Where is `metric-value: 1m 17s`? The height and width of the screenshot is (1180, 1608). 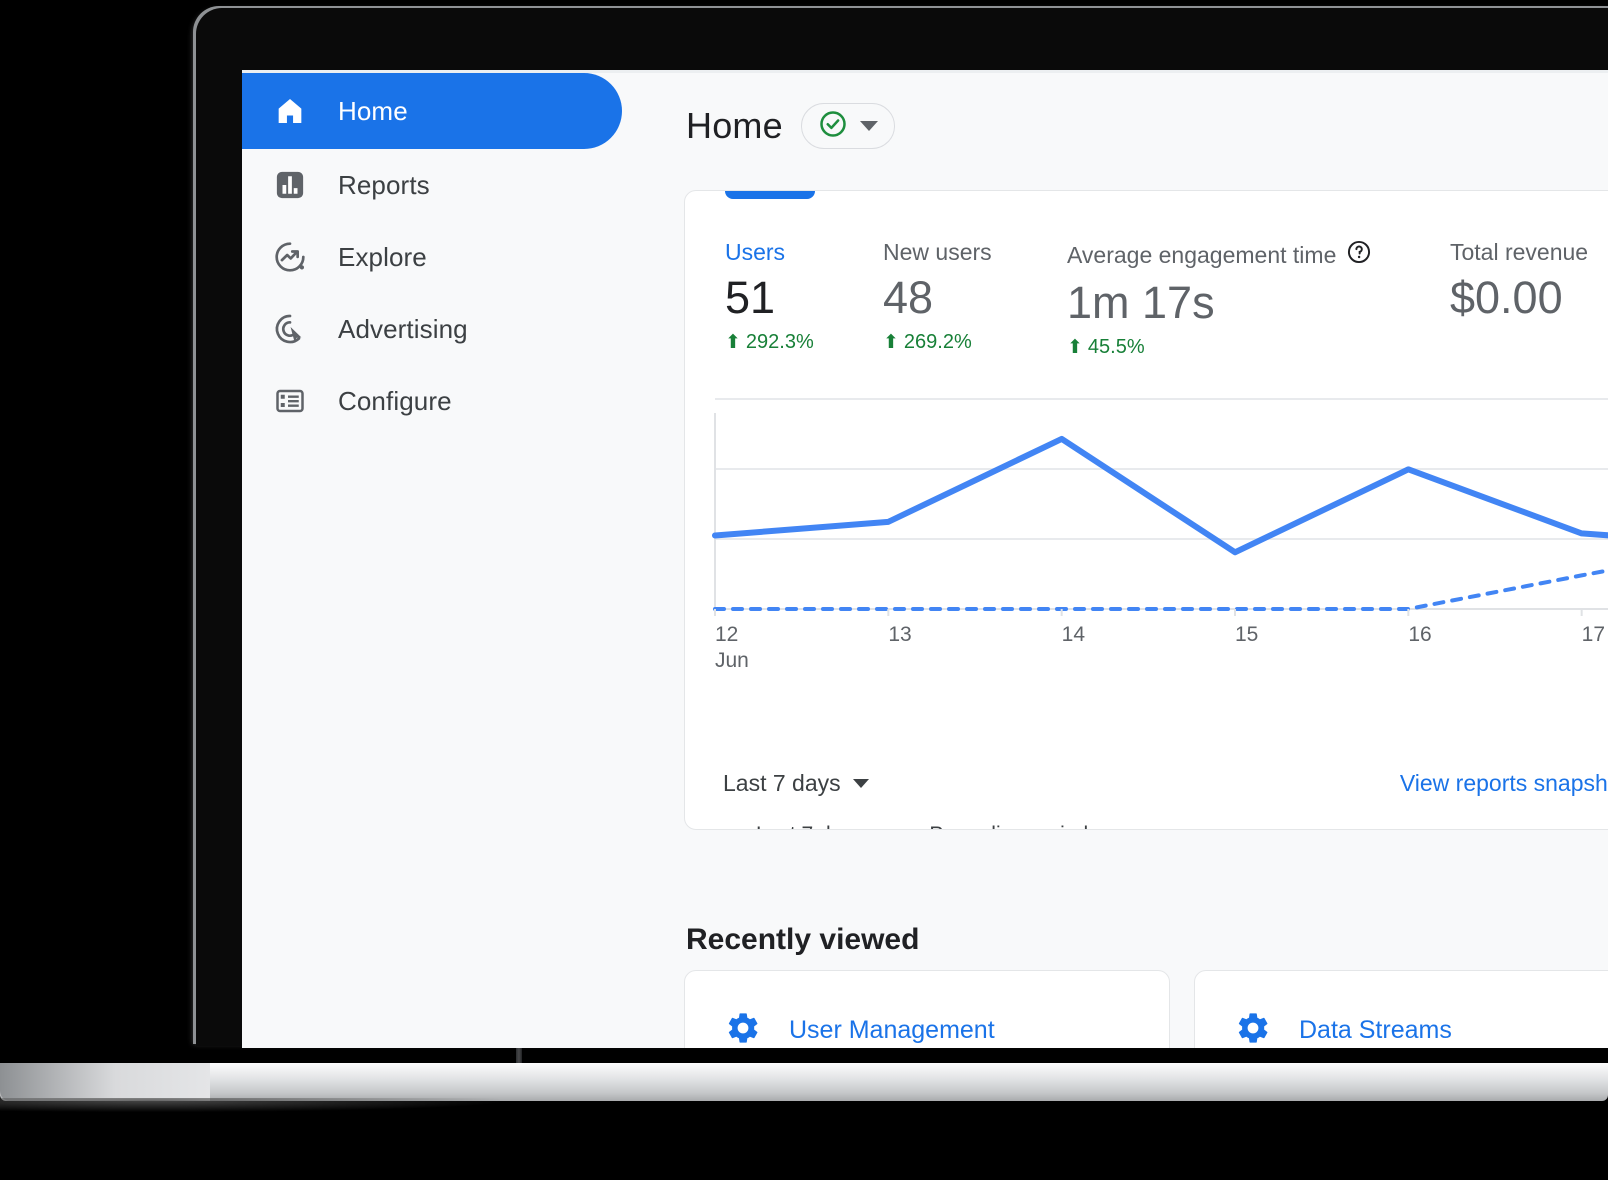
metric-value: 1m 17s is located at coordinates (1141, 302).